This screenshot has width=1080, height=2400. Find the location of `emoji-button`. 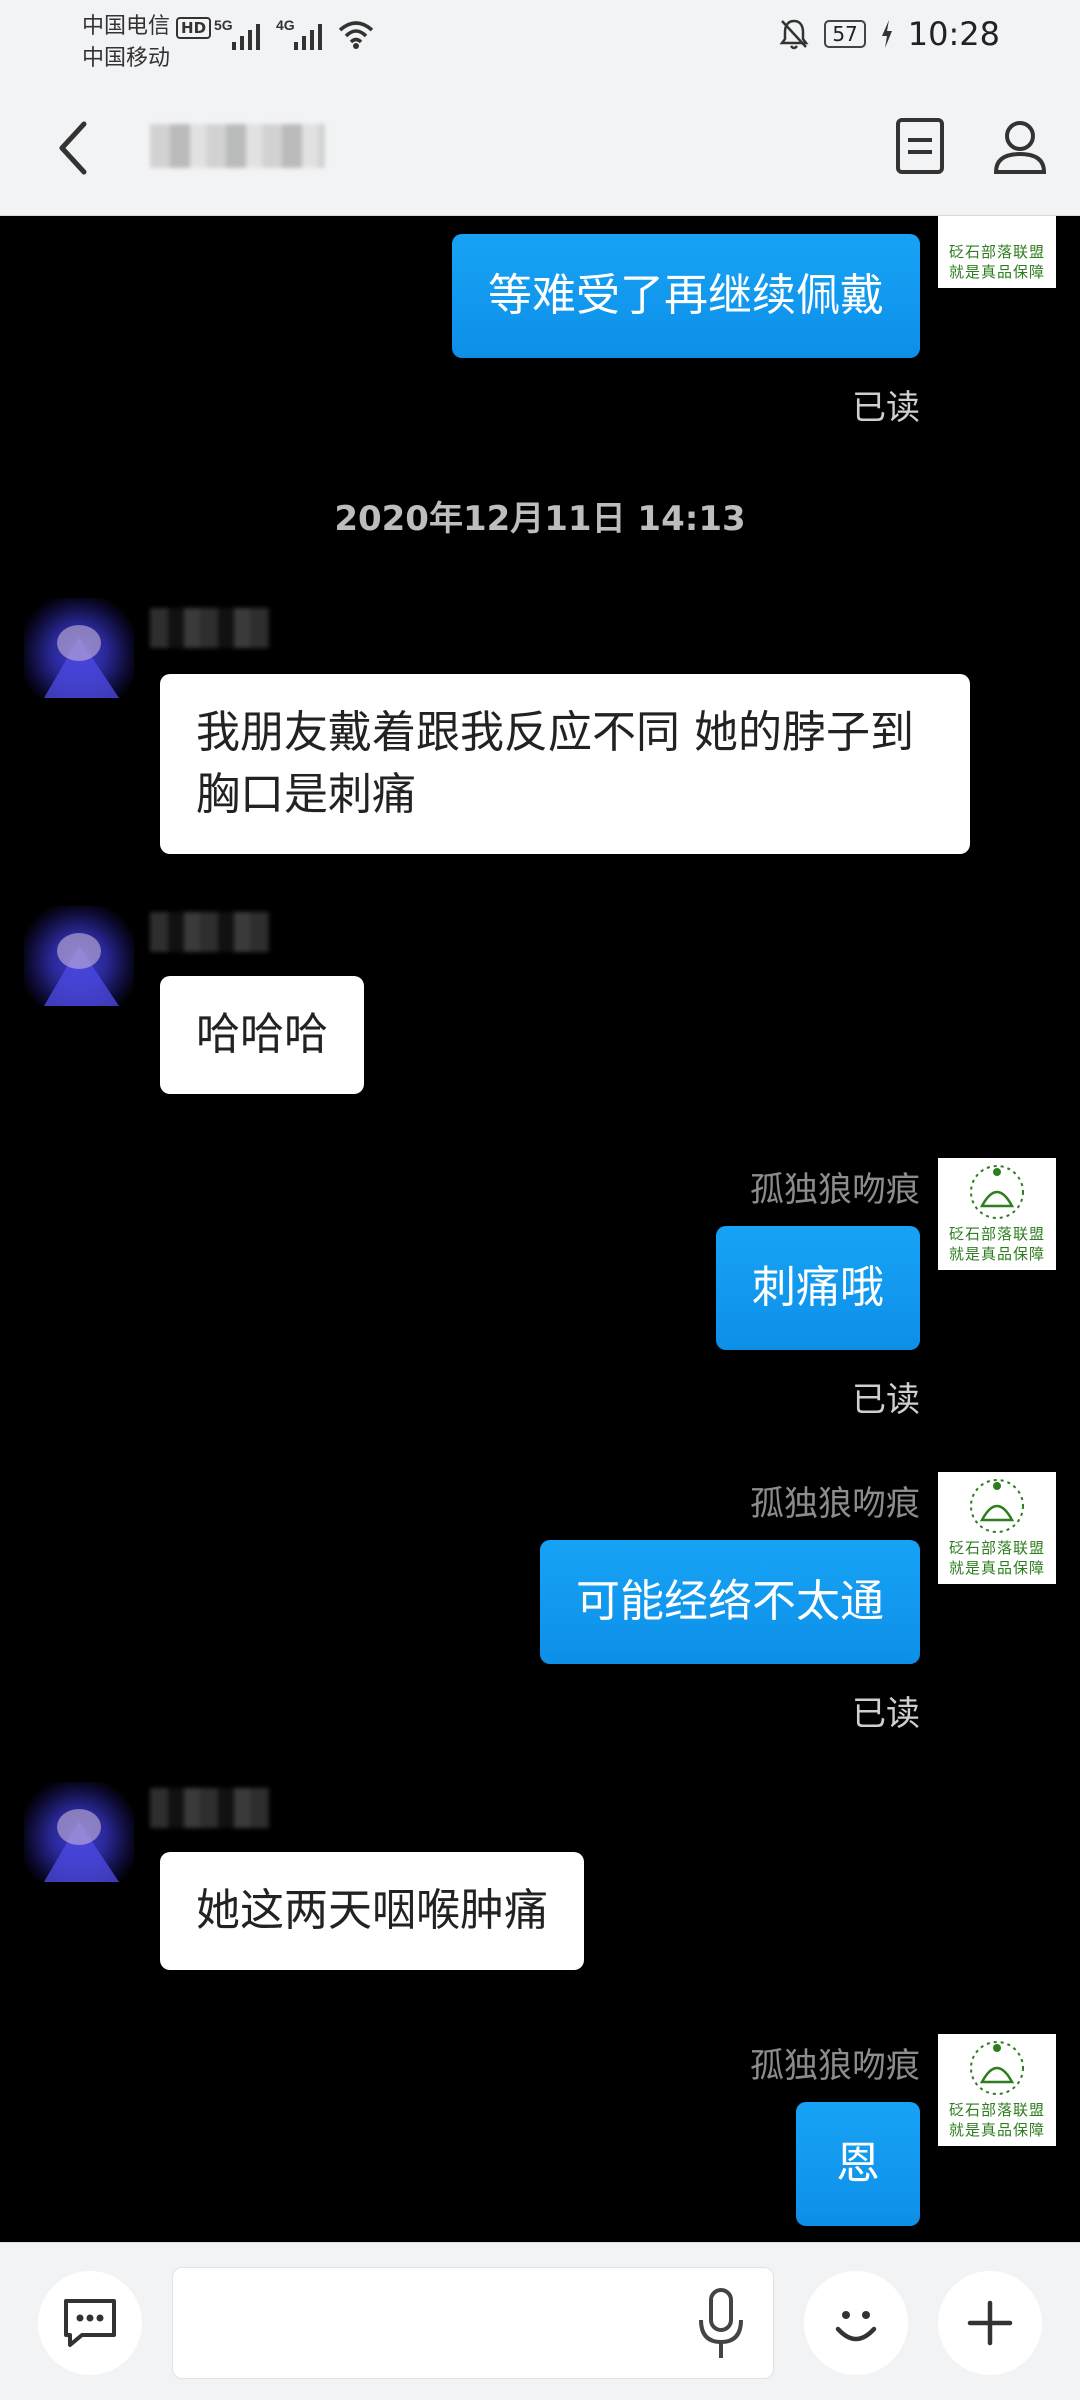

emoji-button is located at coordinates (856, 2323).